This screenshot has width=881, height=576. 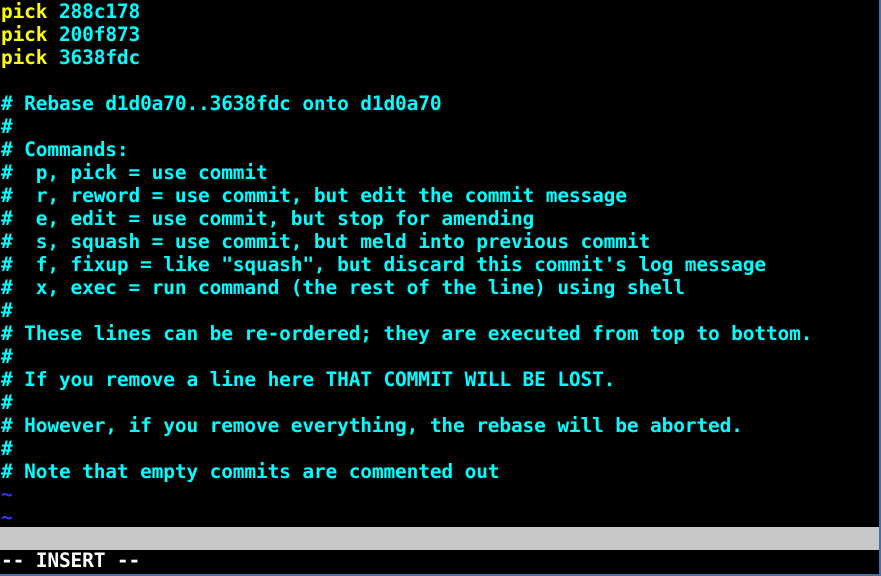 I want to click on line-segment-comment: # Rebase d1d0a70..3638fdc onto d1d0a70, so click(x=221, y=103).